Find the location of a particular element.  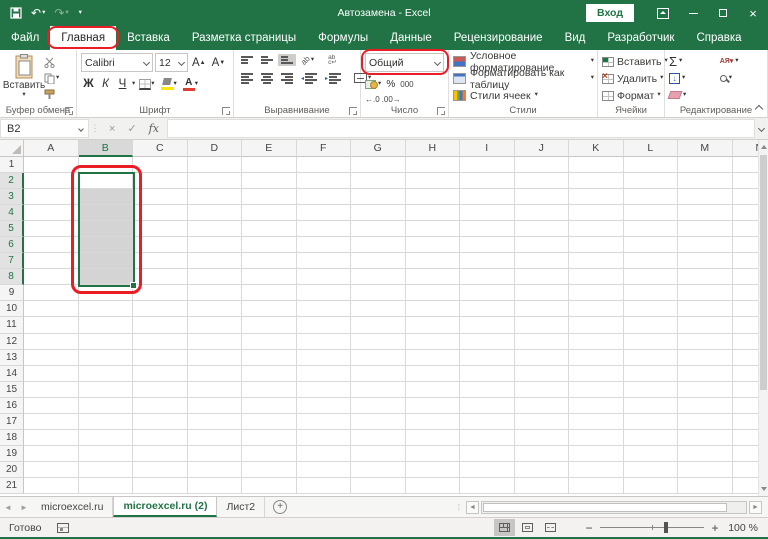

expand-formula-bar-icon is located at coordinates (761, 128).